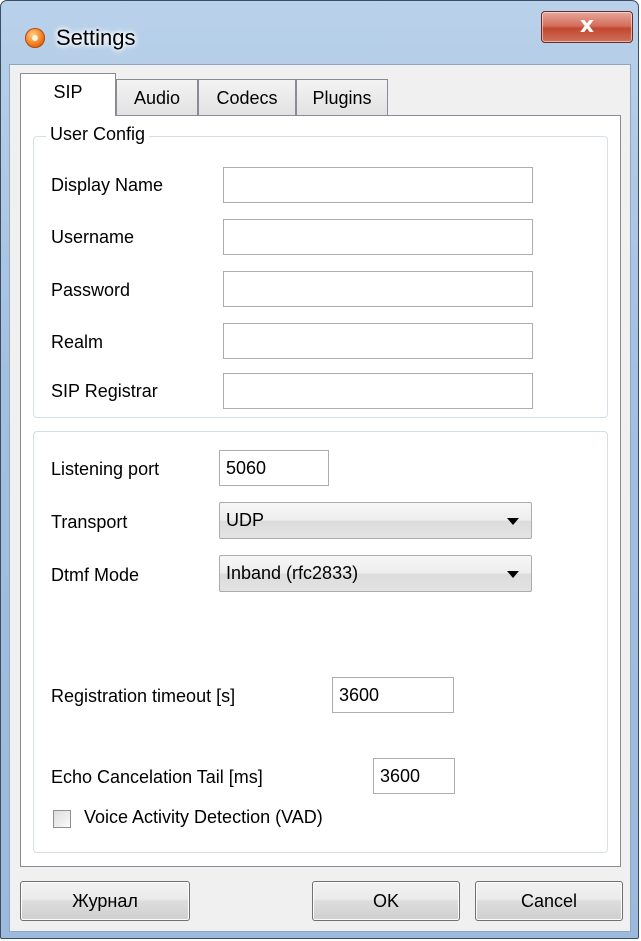 This screenshot has width=641, height=941. Describe the element at coordinates (104, 391) in the screenshot. I see `sip-registrar-label: SIP Registrar` at that location.